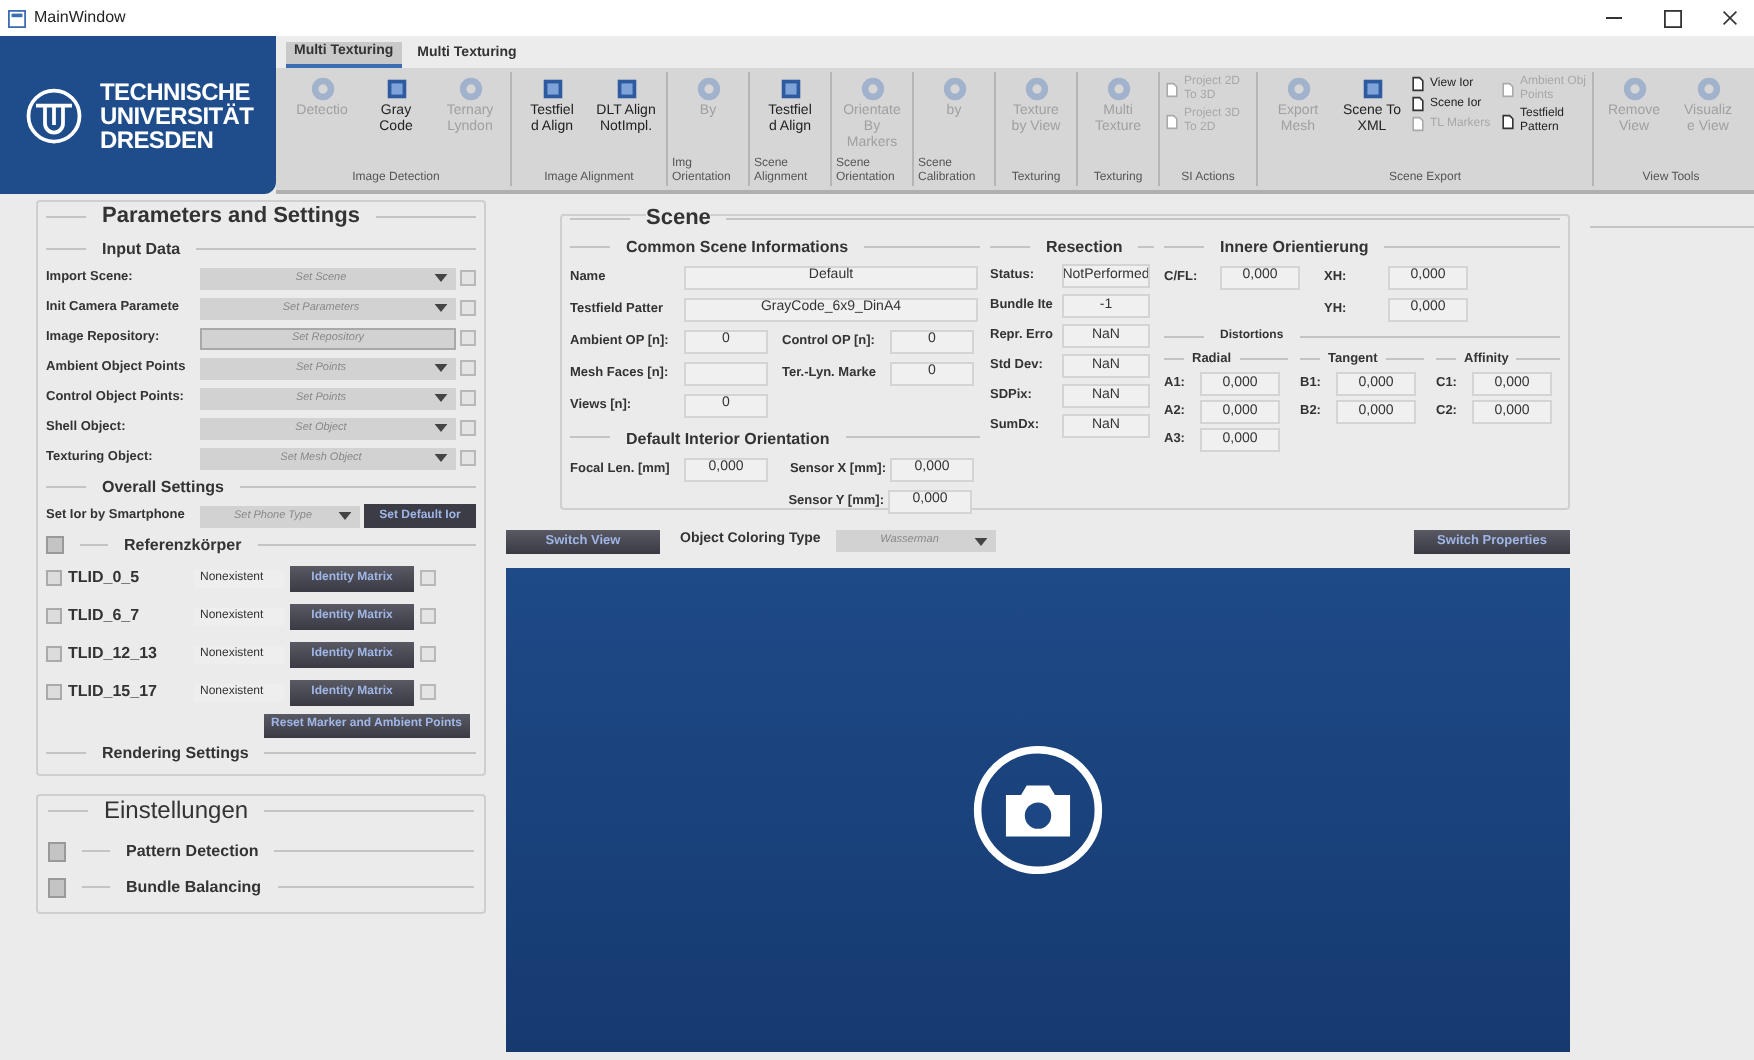  What do you see at coordinates (192, 851) in the screenshot?
I see `section-title: Pattern Detection` at bounding box center [192, 851].